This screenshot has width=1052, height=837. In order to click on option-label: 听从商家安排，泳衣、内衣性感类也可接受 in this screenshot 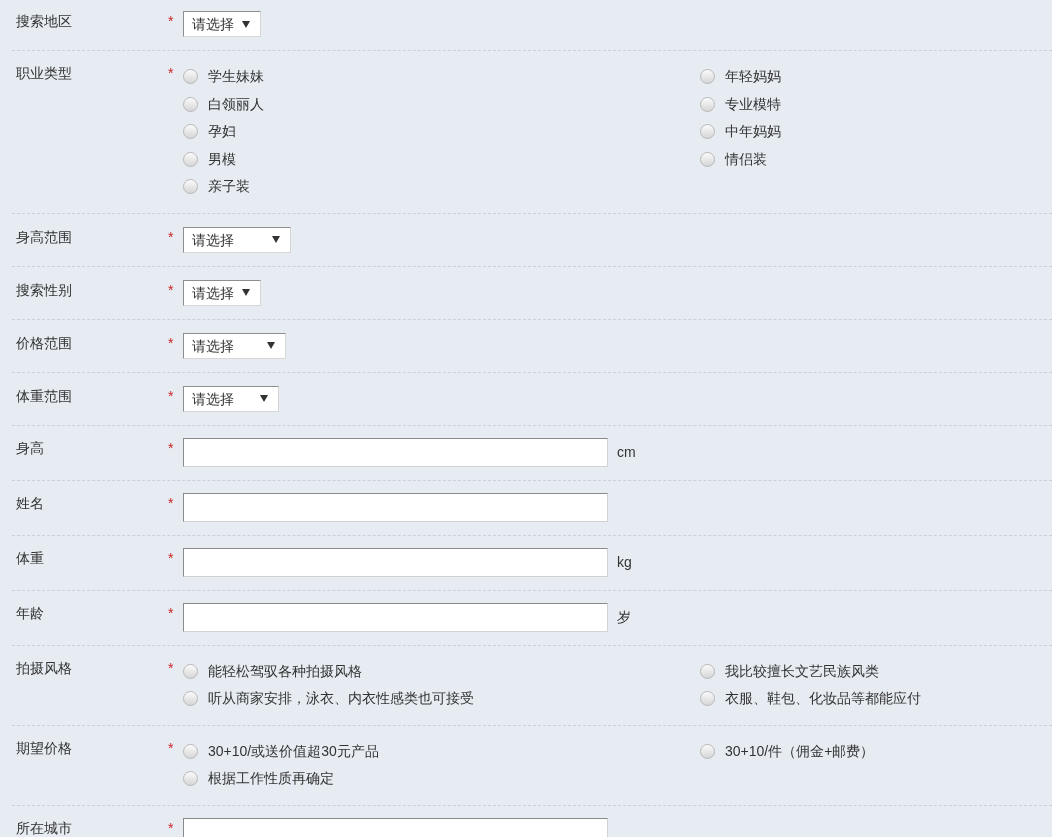, I will do `click(341, 699)`.